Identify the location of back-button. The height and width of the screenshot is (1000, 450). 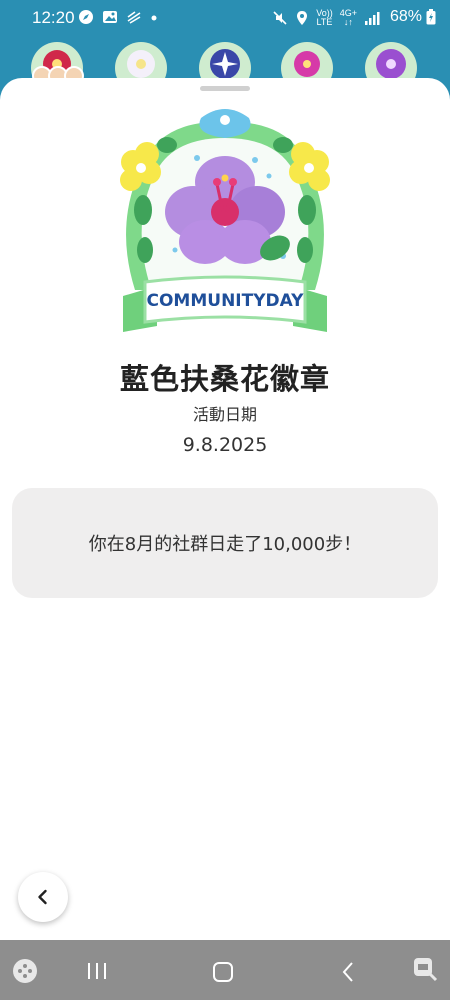
(43, 897).